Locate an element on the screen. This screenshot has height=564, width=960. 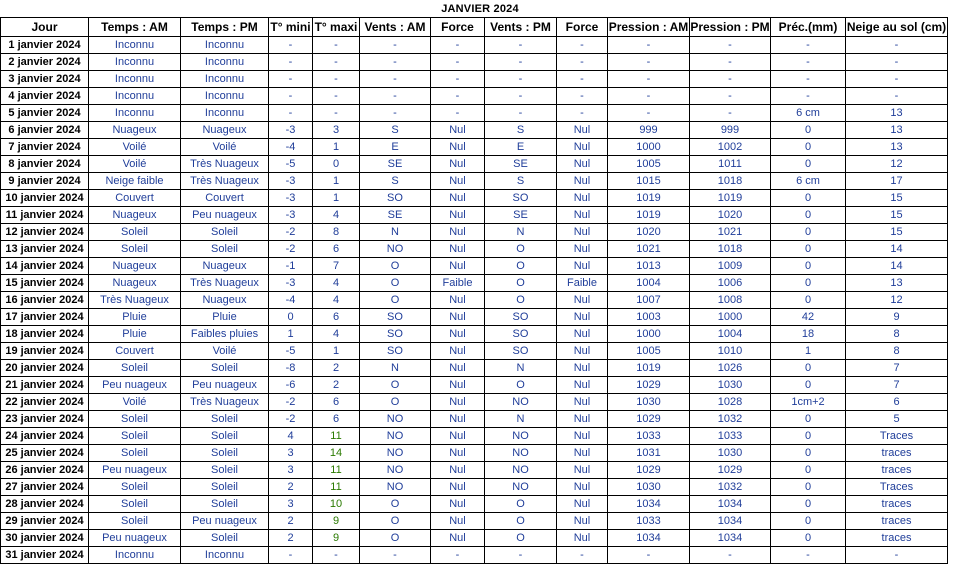
col-neige-cell: 5 is located at coordinates (896, 419).